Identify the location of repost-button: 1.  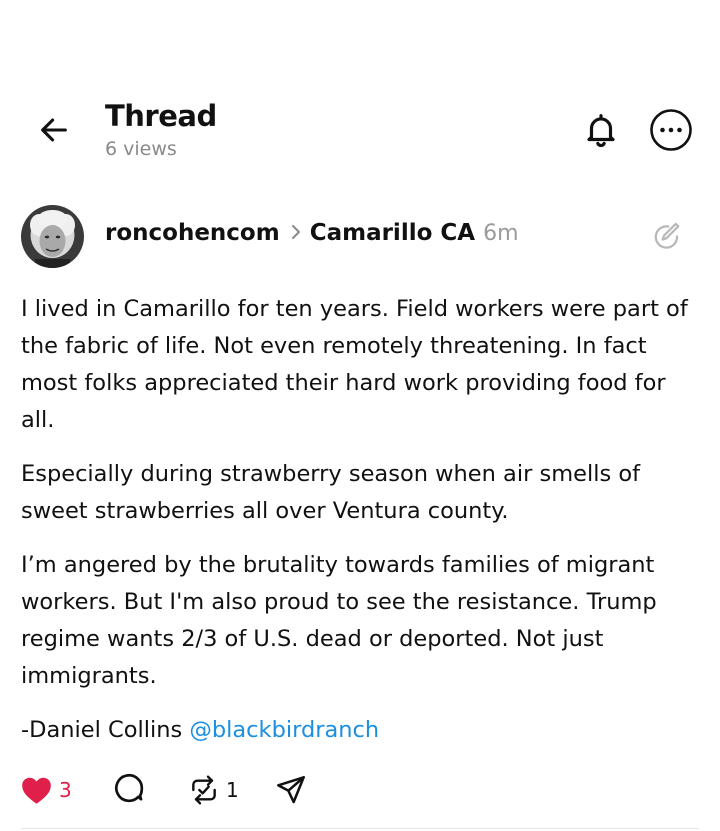
(213, 790).